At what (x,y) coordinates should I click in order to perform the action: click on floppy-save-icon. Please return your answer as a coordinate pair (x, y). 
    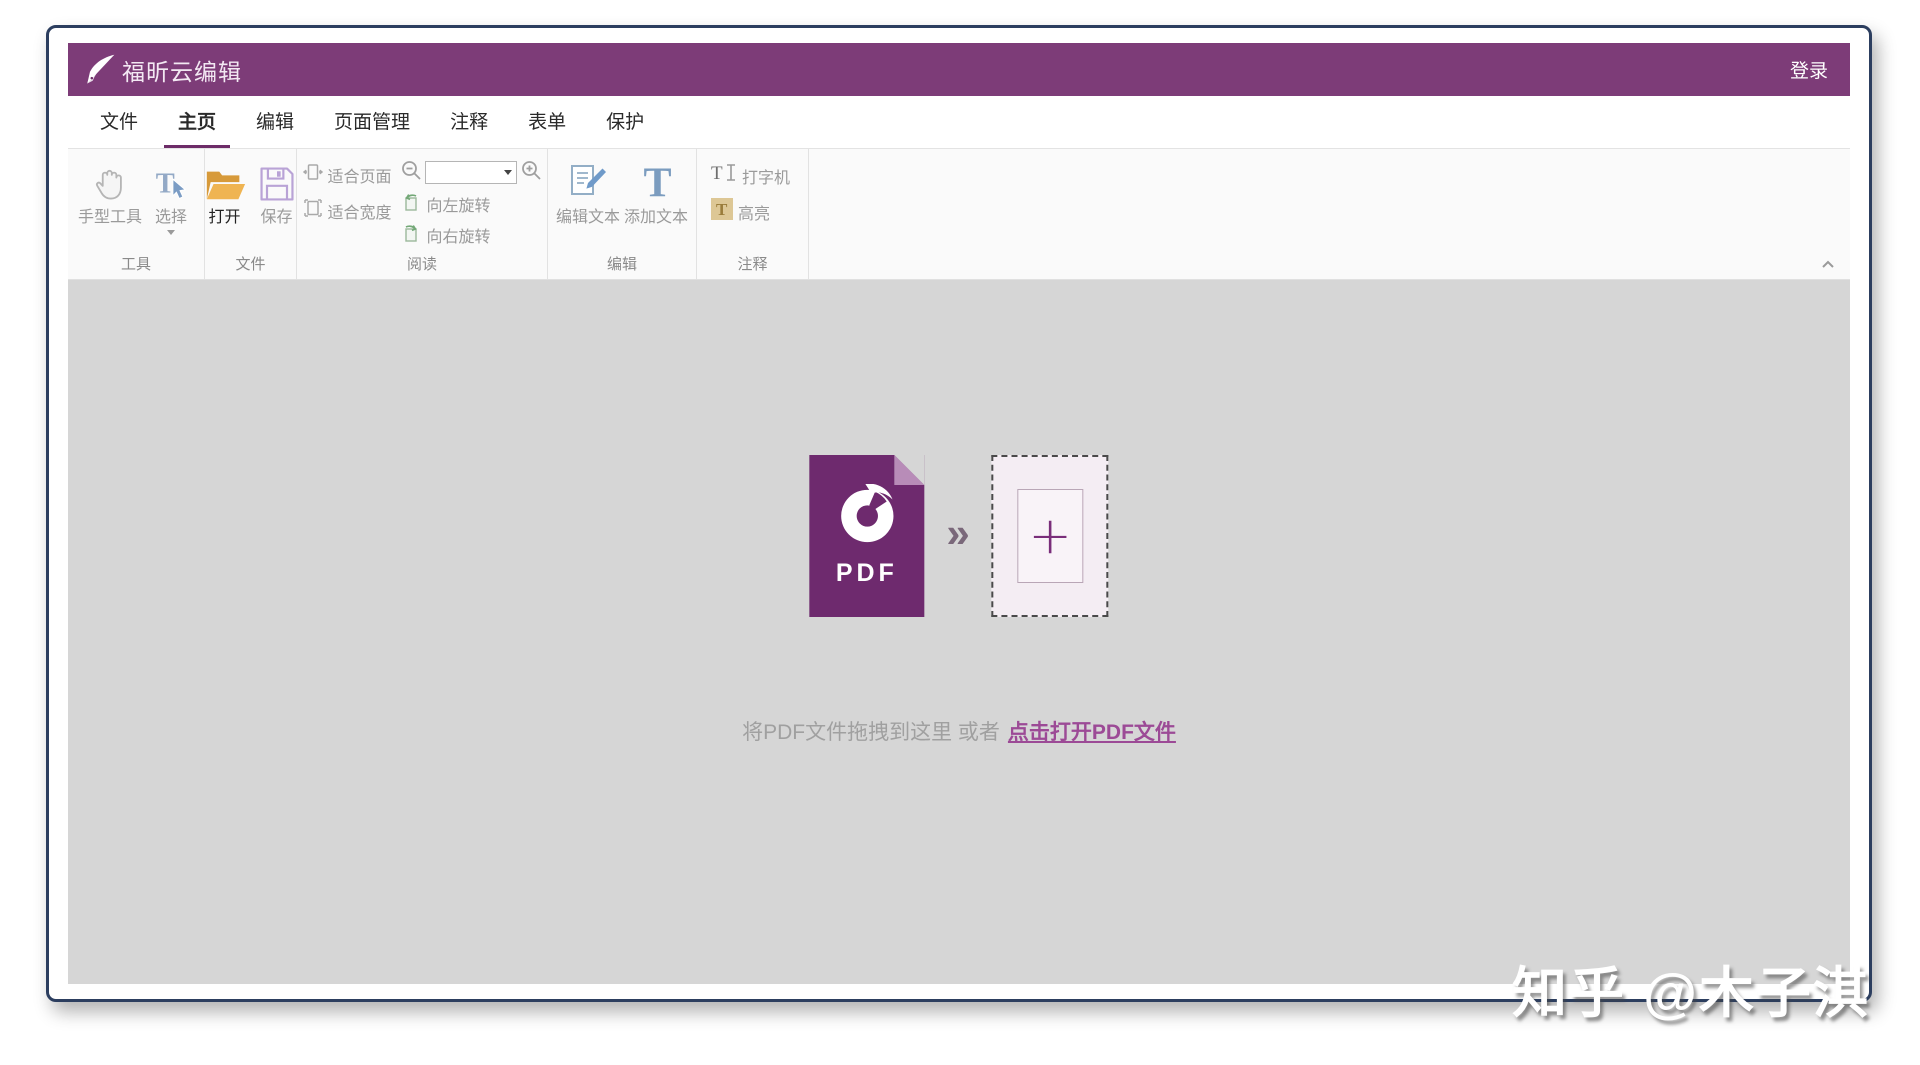
    Looking at the image, I should click on (277, 182).